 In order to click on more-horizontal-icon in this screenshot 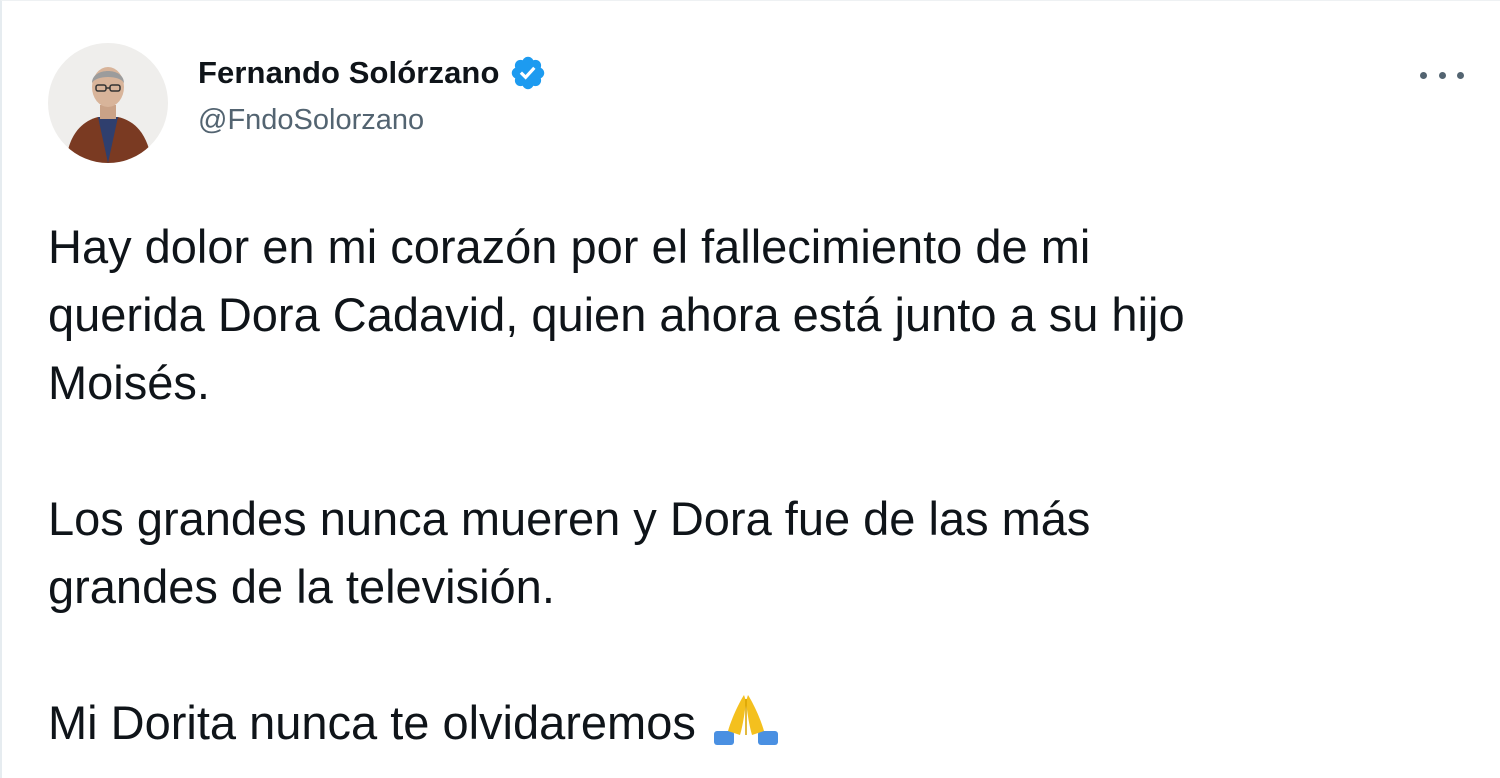, I will do `click(1442, 75)`.